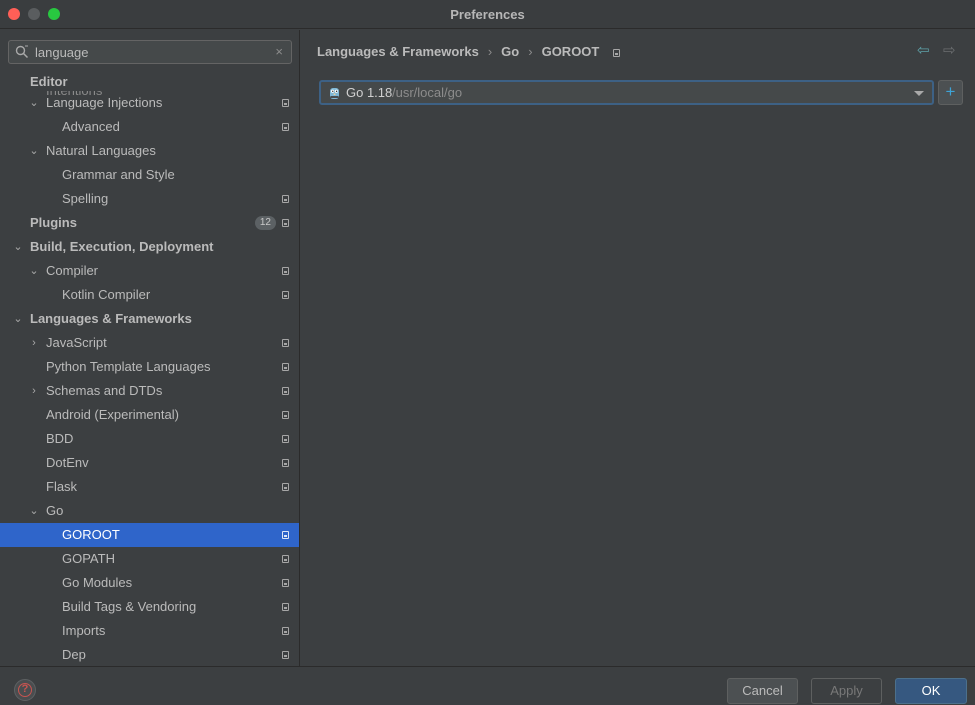  I want to click on tree-item-plugins: Plugins 12, so click(149, 223).